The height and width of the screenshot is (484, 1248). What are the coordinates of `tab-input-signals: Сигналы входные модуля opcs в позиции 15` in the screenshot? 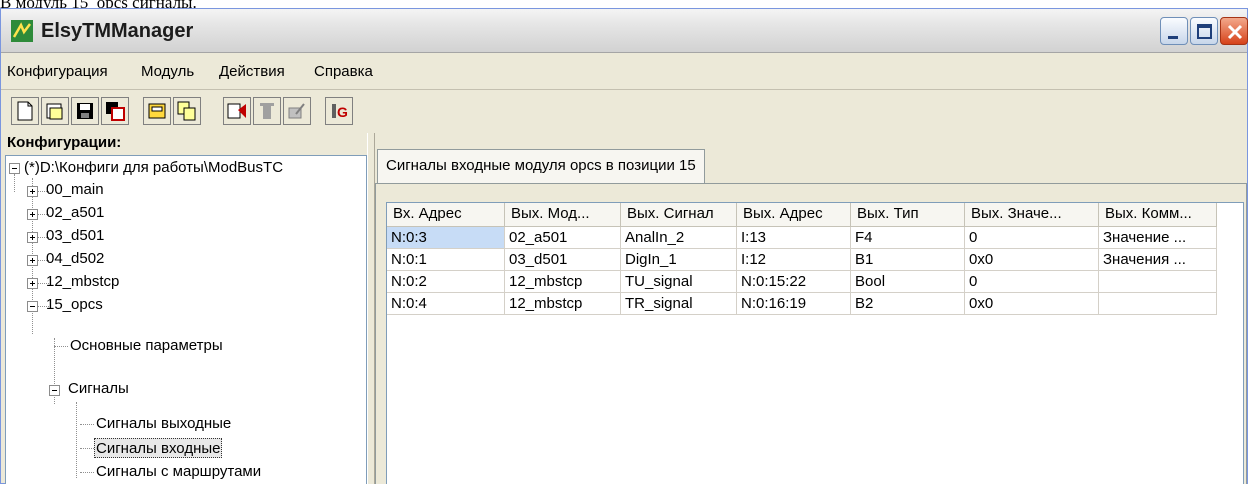 It's located at (541, 166).